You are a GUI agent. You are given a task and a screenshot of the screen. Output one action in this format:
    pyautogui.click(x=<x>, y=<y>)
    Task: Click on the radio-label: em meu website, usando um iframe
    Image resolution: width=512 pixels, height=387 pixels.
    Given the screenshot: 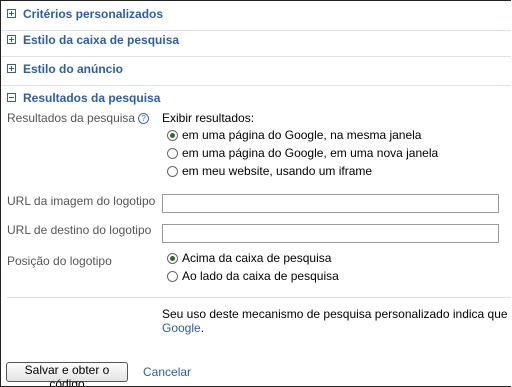 What is the action you would take?
    pyautogui.click(x=277, y=171)
    